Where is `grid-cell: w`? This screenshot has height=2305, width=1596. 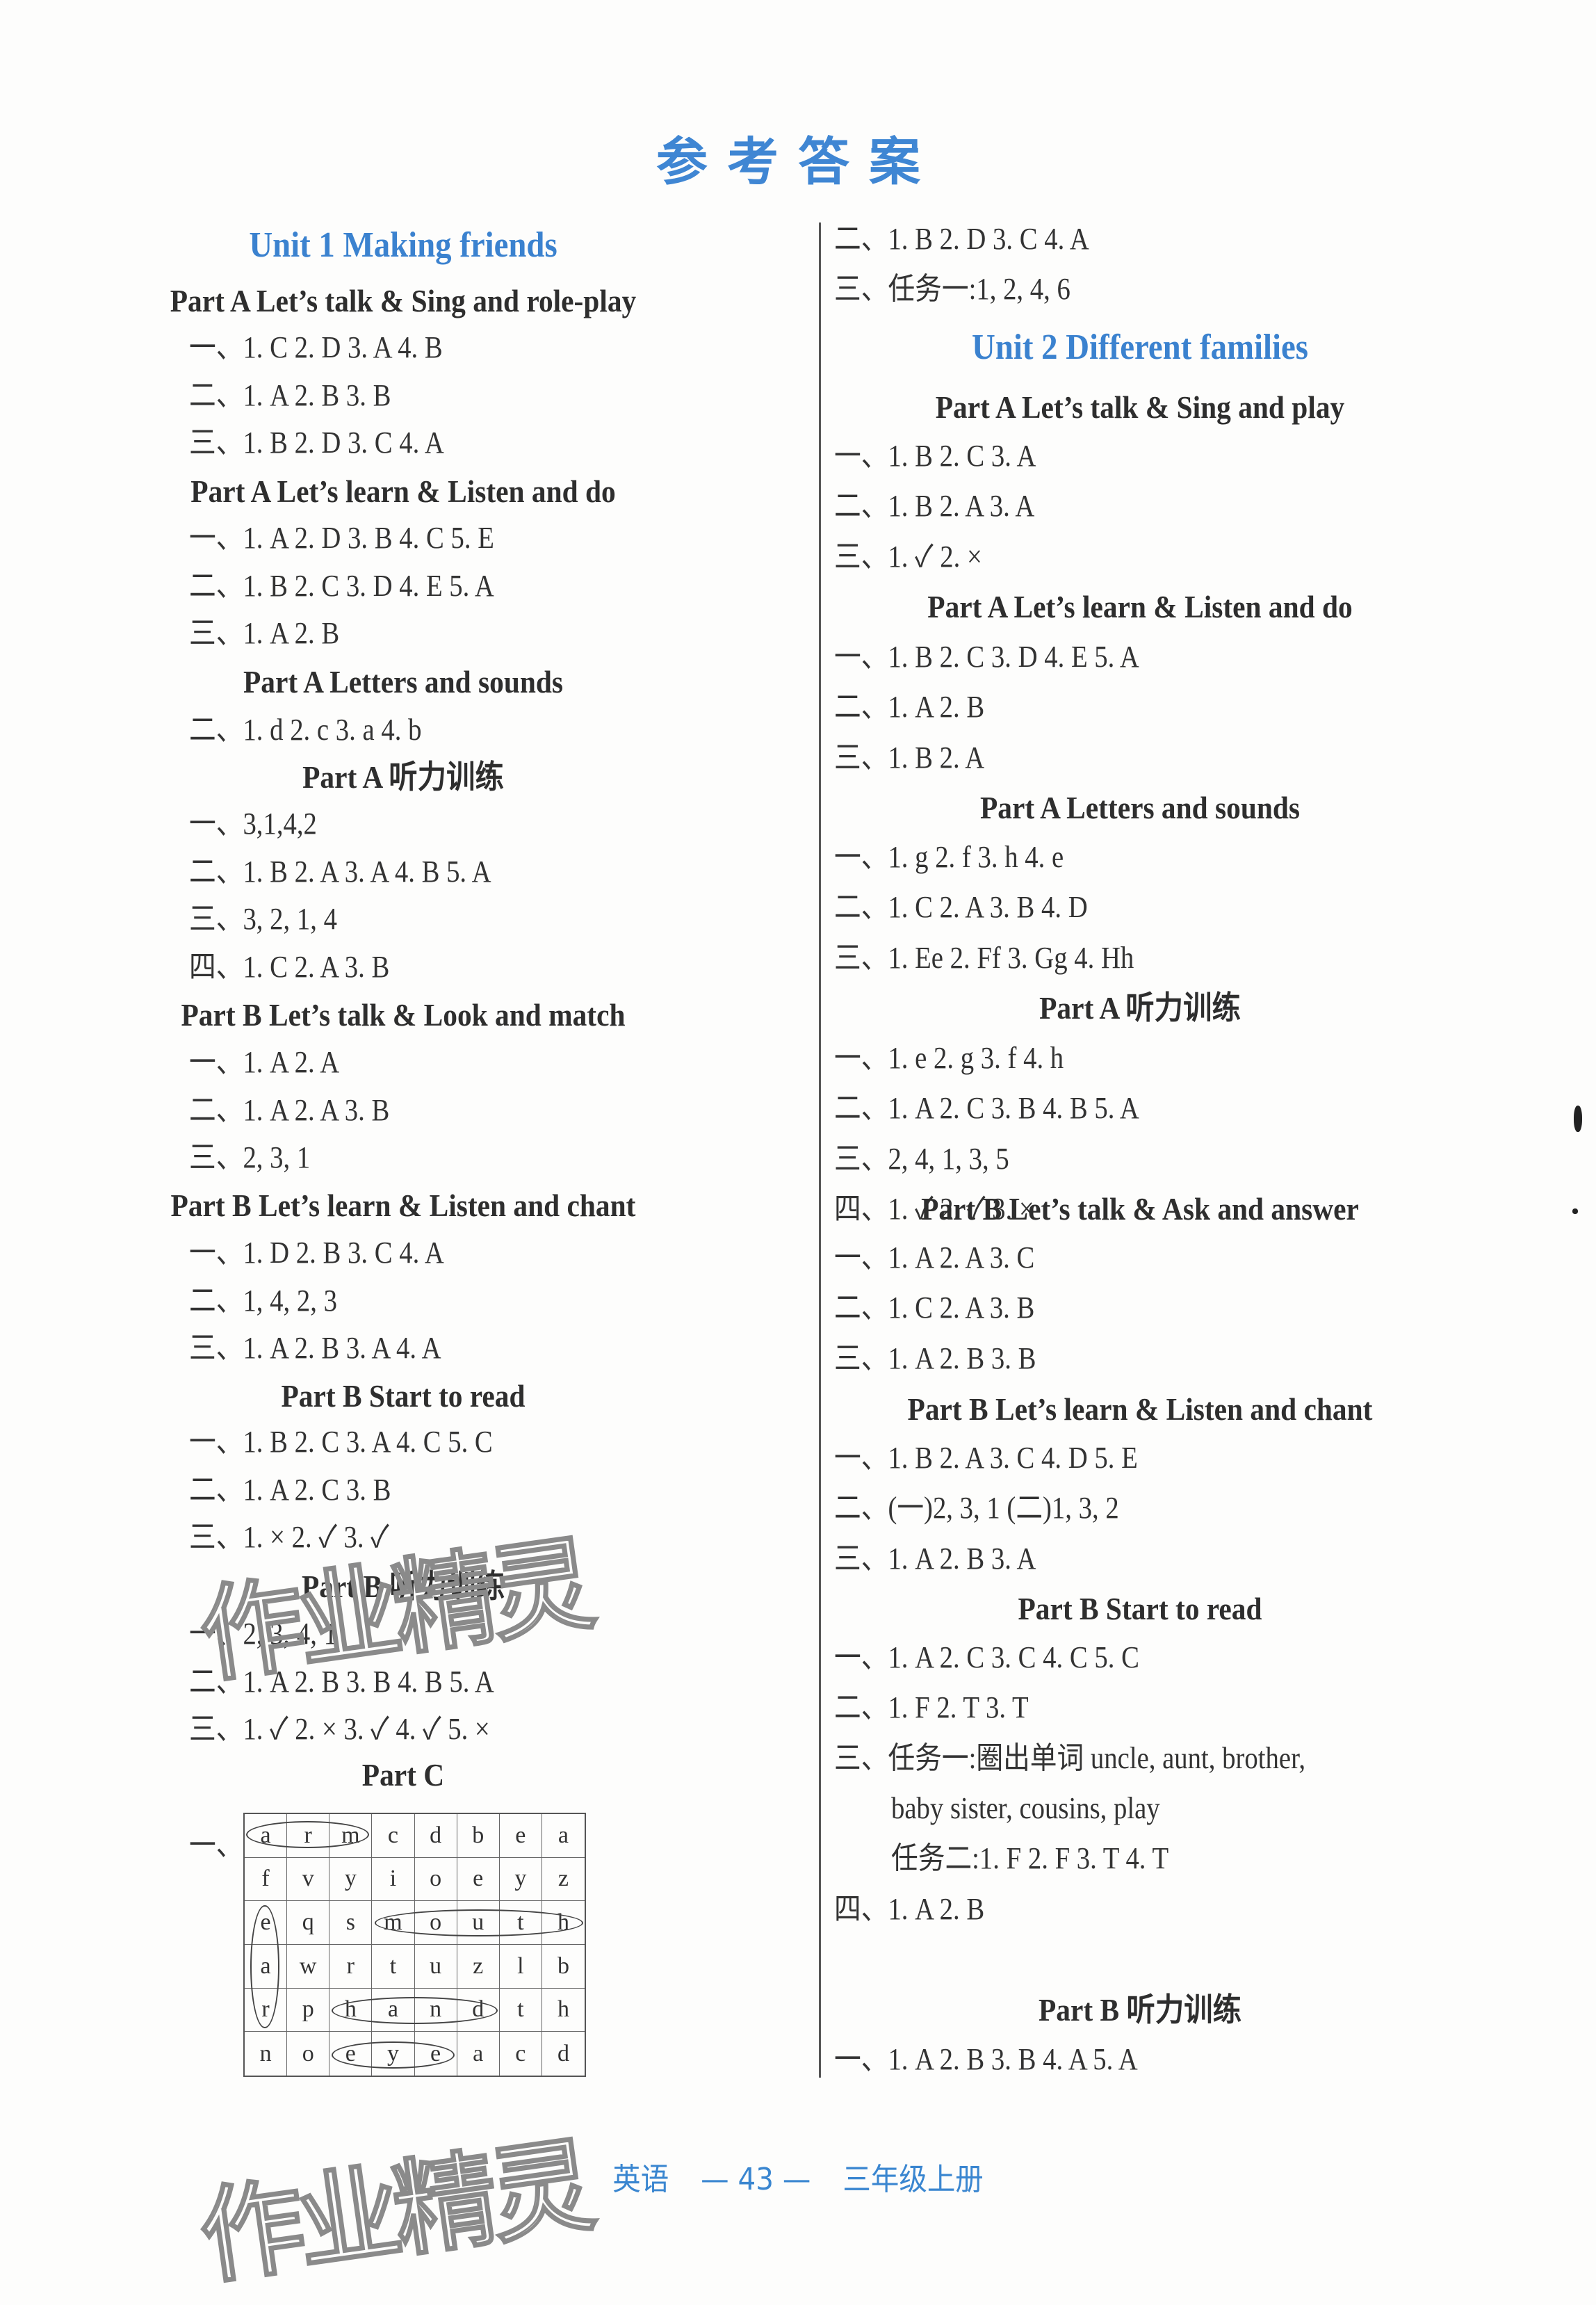 grid-cell: w is located at coordinates (308, 1967).